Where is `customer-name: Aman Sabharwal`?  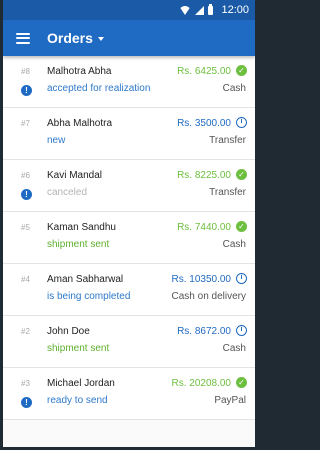 customer-name: Aman Sabharwal is located at coordinates (85, 279).